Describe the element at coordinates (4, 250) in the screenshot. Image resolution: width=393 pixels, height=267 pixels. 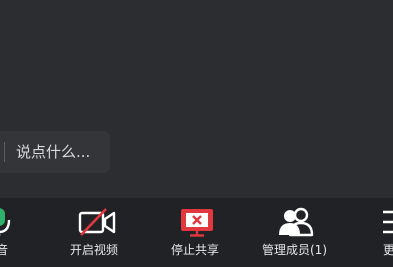
I see `mute-label: 音` at that location.